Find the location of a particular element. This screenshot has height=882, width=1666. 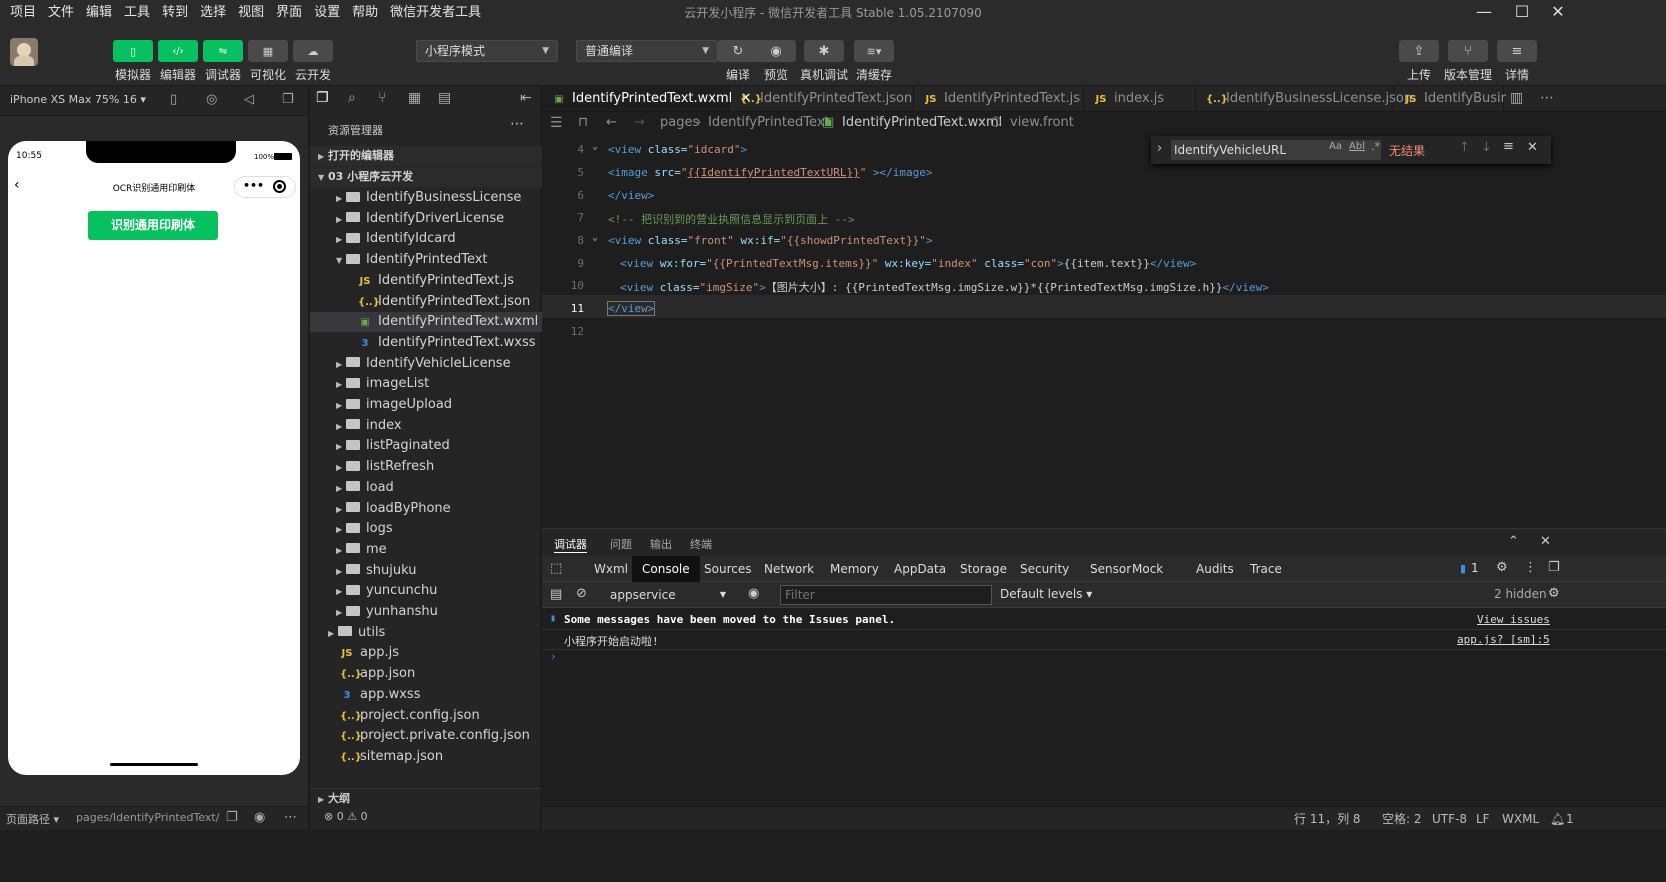

console-prompt-icon: › is located at coordinates (553, 656).